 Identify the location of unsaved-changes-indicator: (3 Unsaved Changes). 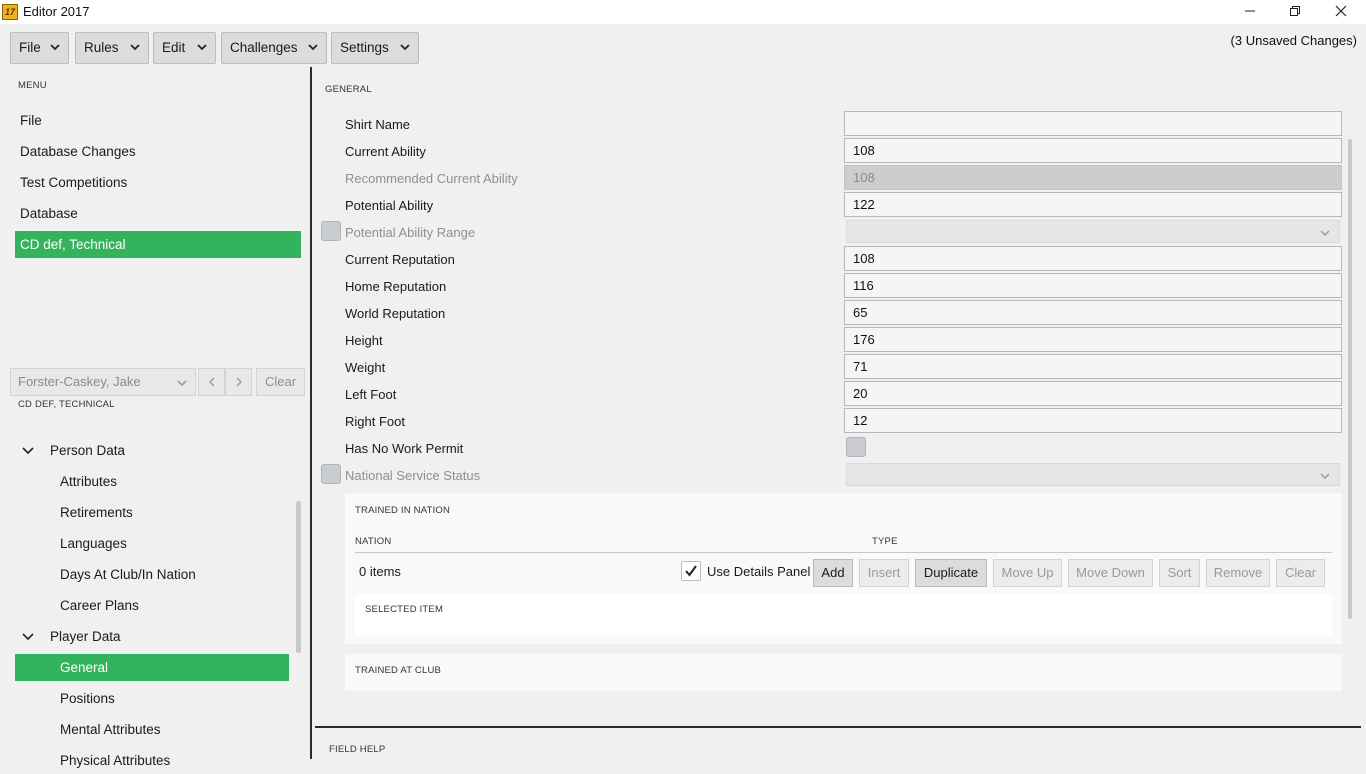
(1293, 40).